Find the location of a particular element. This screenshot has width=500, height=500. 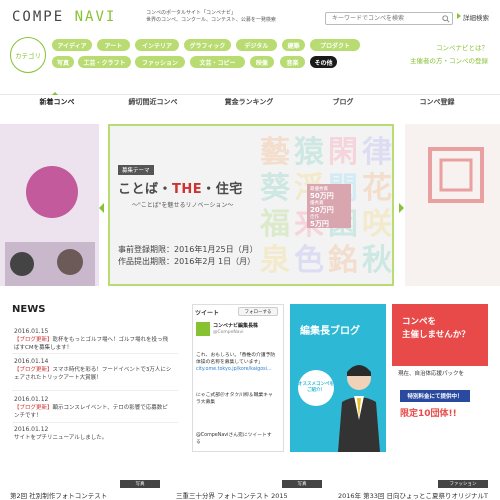

about-link: コンペナビとは？ is located at coordinates (462, 47).